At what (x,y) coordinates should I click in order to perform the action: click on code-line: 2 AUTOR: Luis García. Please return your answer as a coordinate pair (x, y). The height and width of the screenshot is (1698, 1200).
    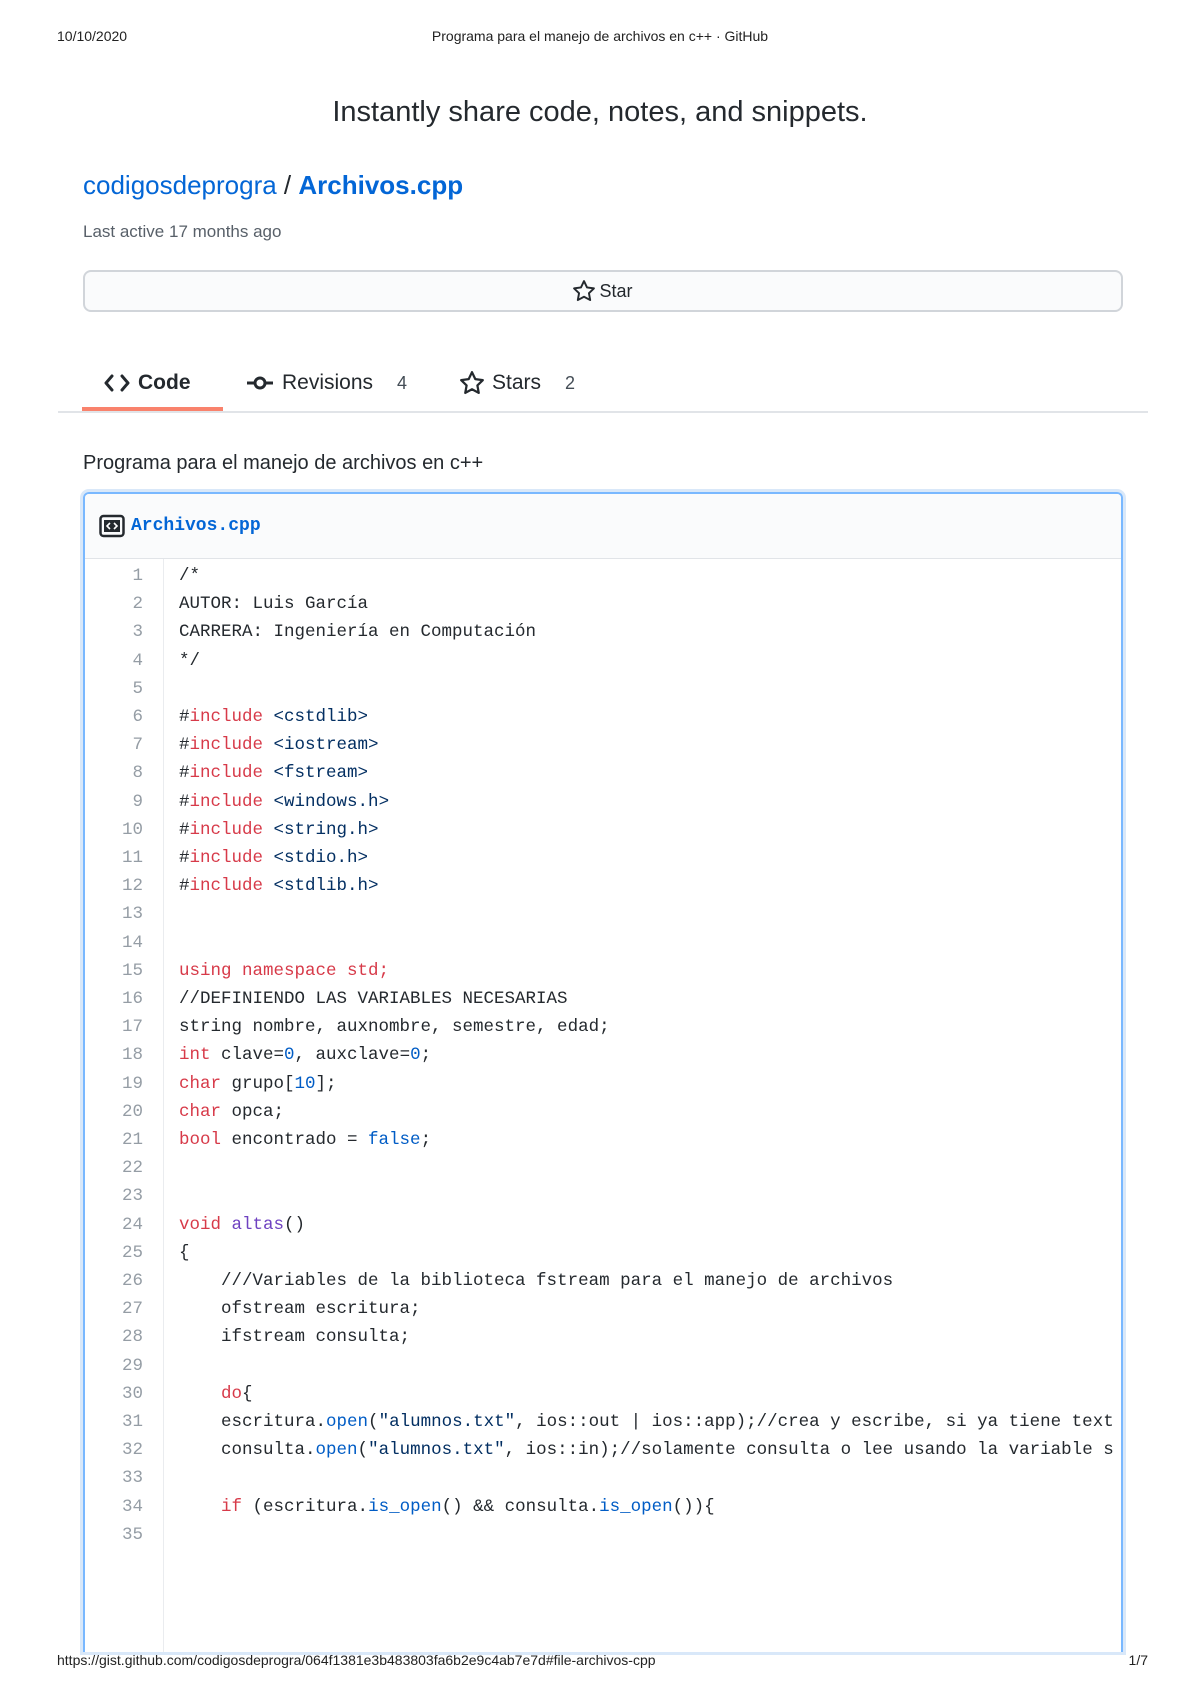
    Looking at the image, I should click on (603, 604).